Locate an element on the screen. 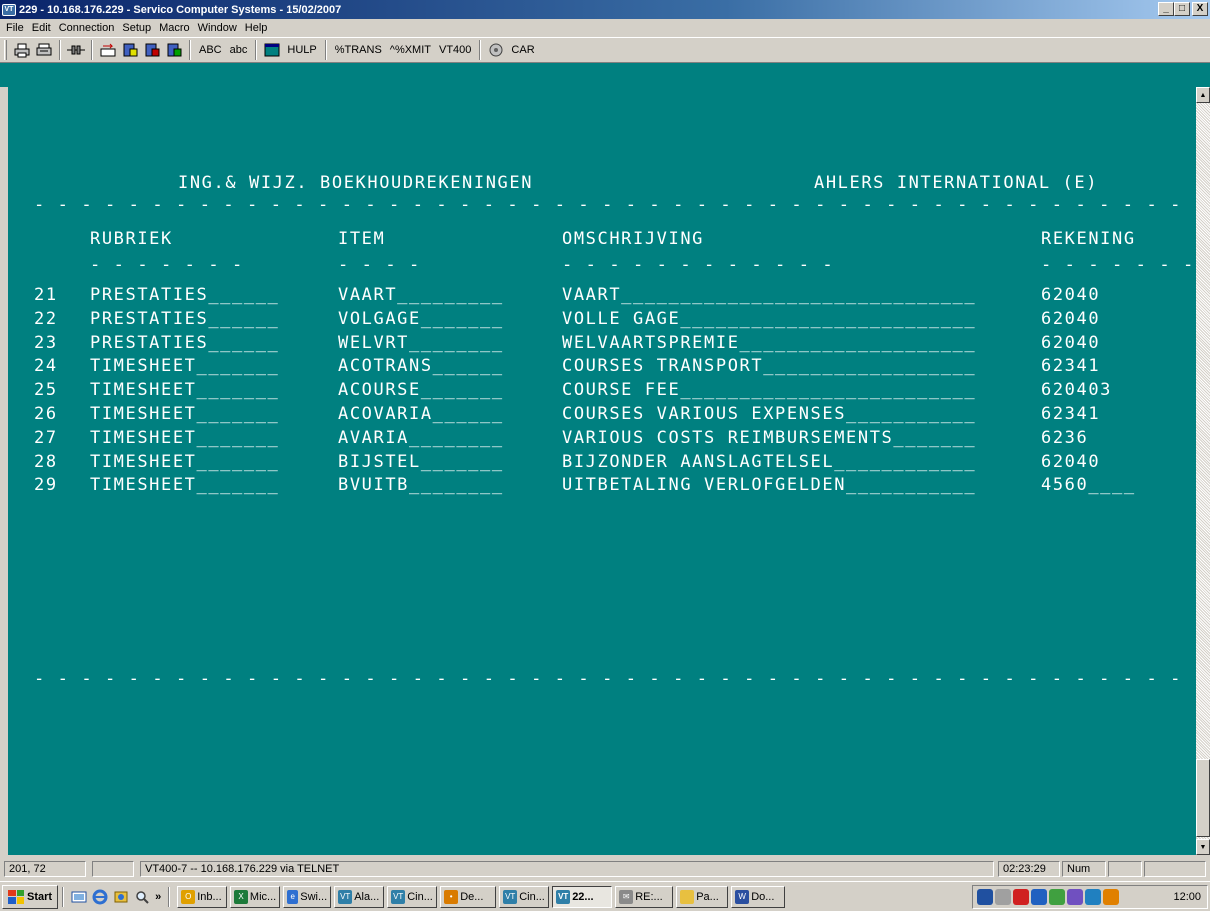  row-omschrijving: BIJZONDER AANSLAGTELSEL____________ is located at coordinates (769, 462).